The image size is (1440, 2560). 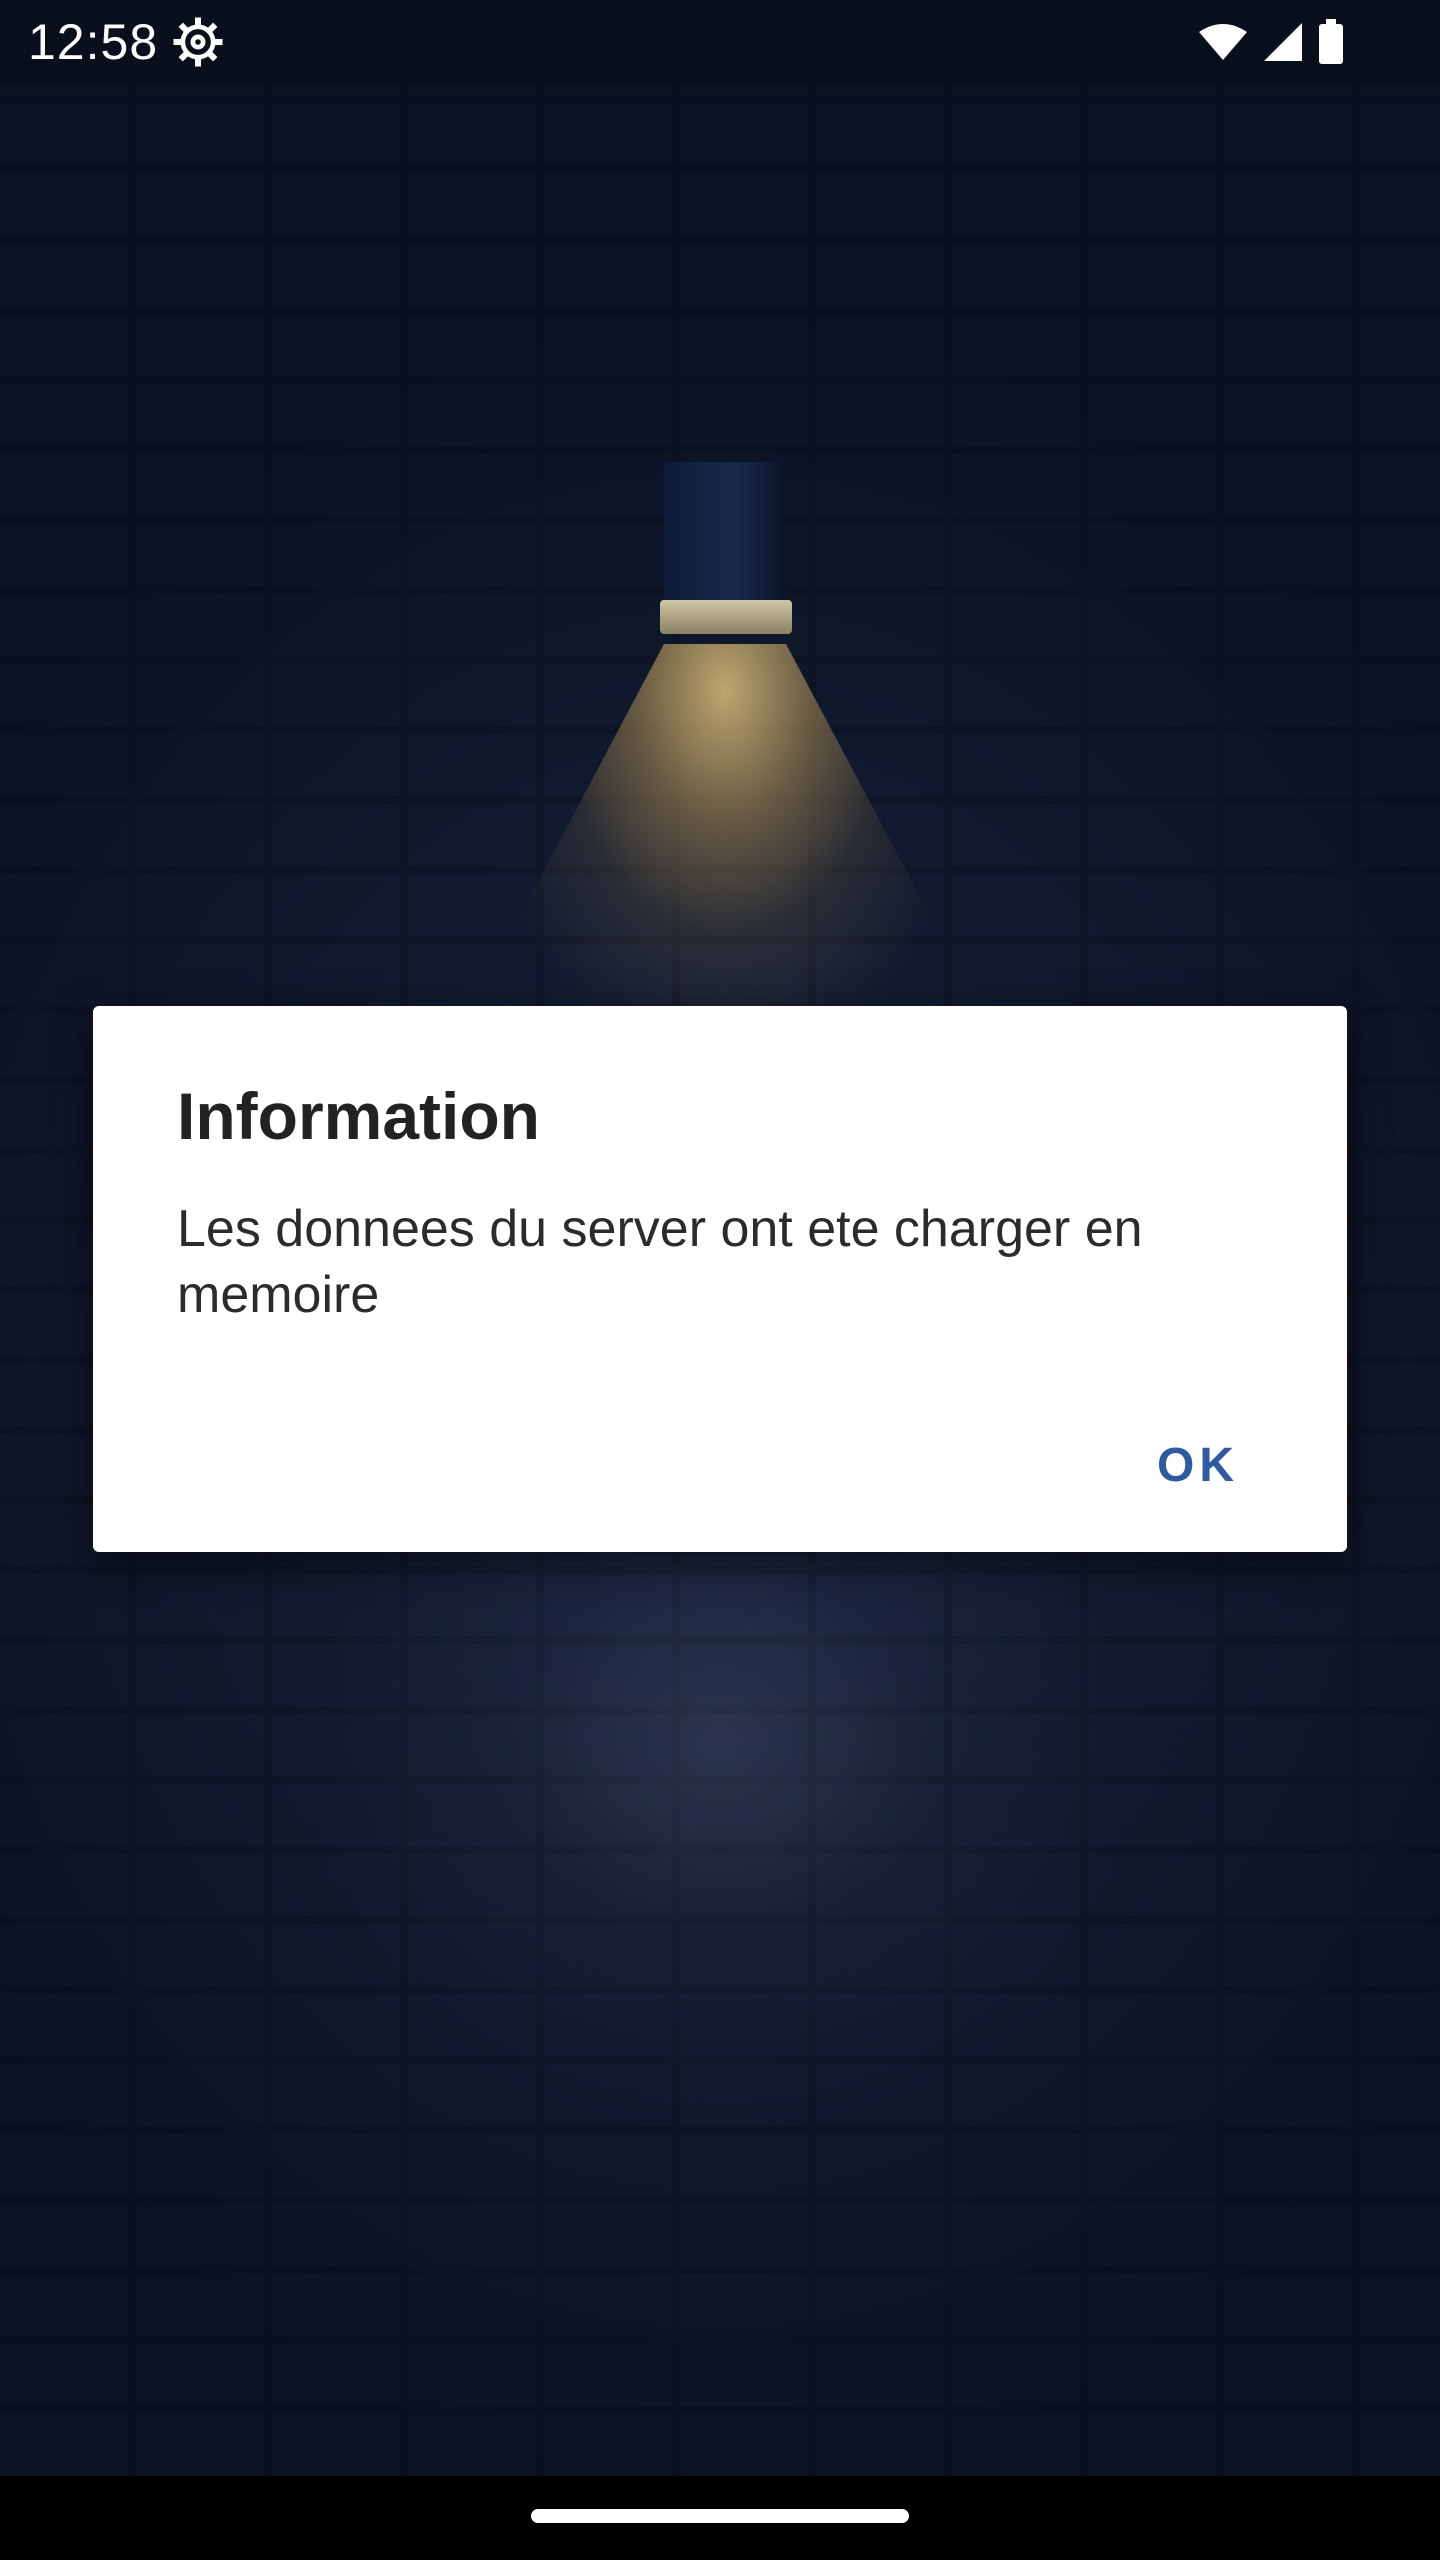 I want to click on status-icons, so click(x=1271, y=42).